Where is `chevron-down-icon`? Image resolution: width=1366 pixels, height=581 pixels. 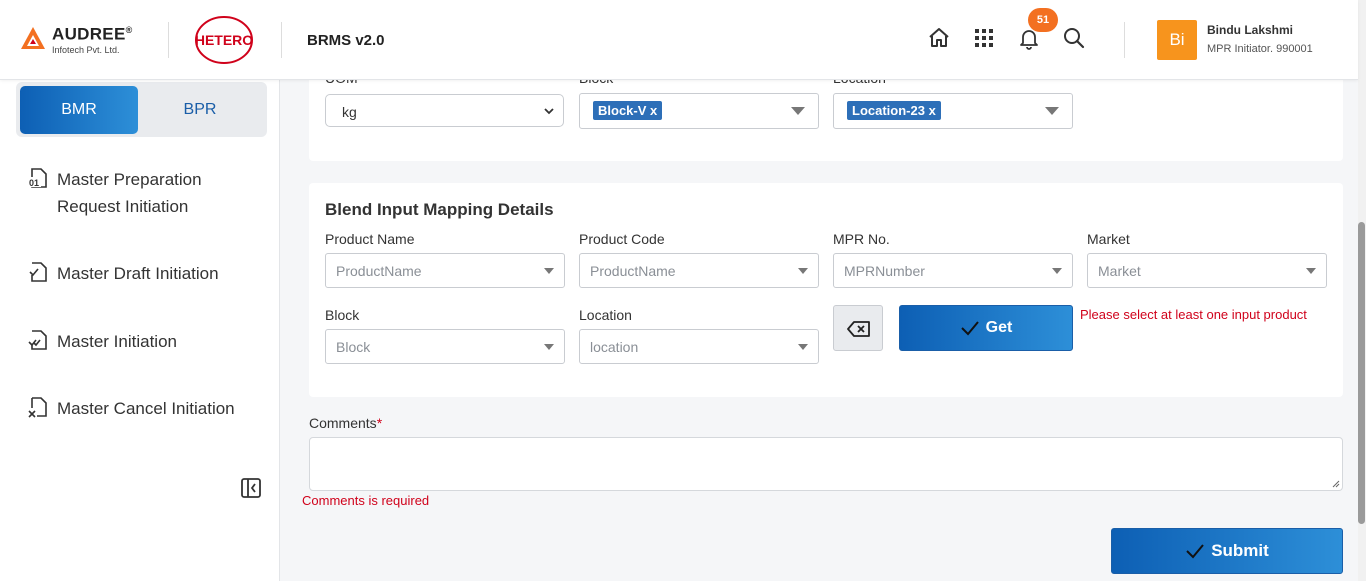
chevron-down-icon is located at coordinates (549, 111).